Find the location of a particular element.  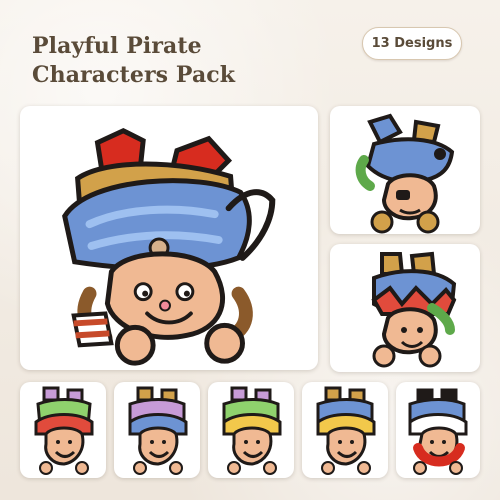

pirate-small-1-icon is located at coordinates (64, 430).